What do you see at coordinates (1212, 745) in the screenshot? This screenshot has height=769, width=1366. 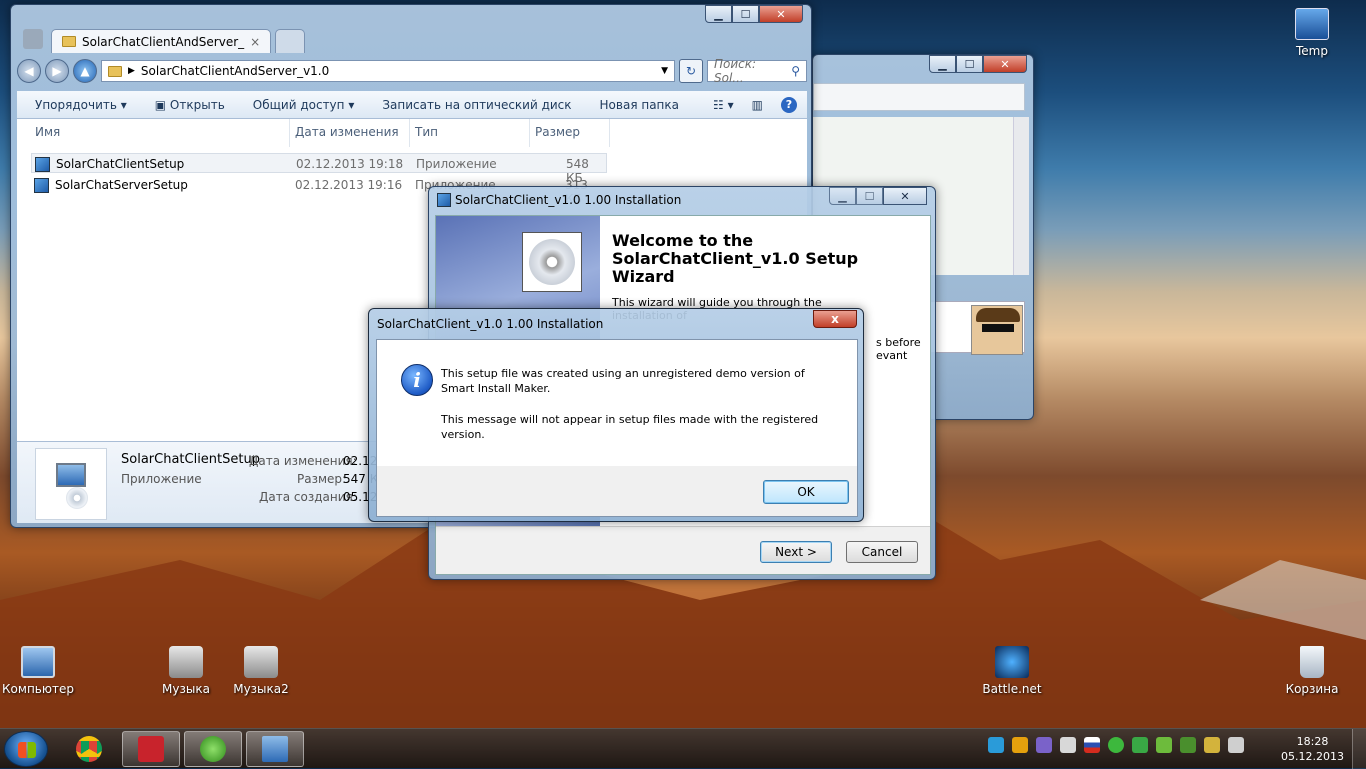 I see `power-tray-icon` at bounding box center [1212, 745].